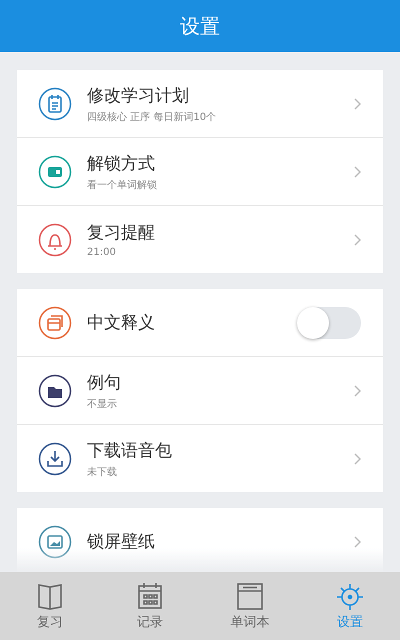  What do you see at coordinates (200, 26) in the screenshot?
I see `header-title: 设置` at bounding box center [200, 26].